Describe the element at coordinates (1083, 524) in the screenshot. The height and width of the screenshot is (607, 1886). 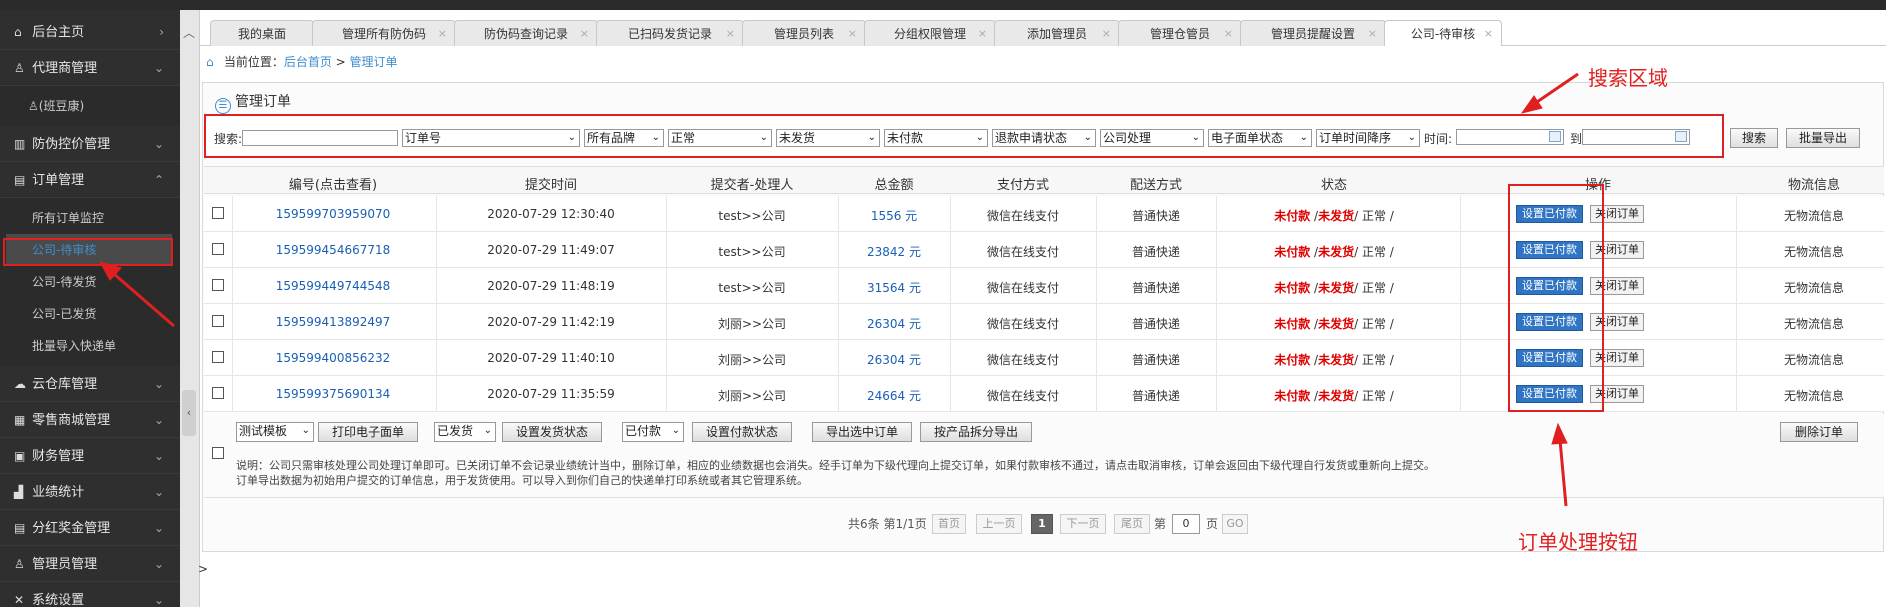
I see `pager-next: 下一页` at that location.